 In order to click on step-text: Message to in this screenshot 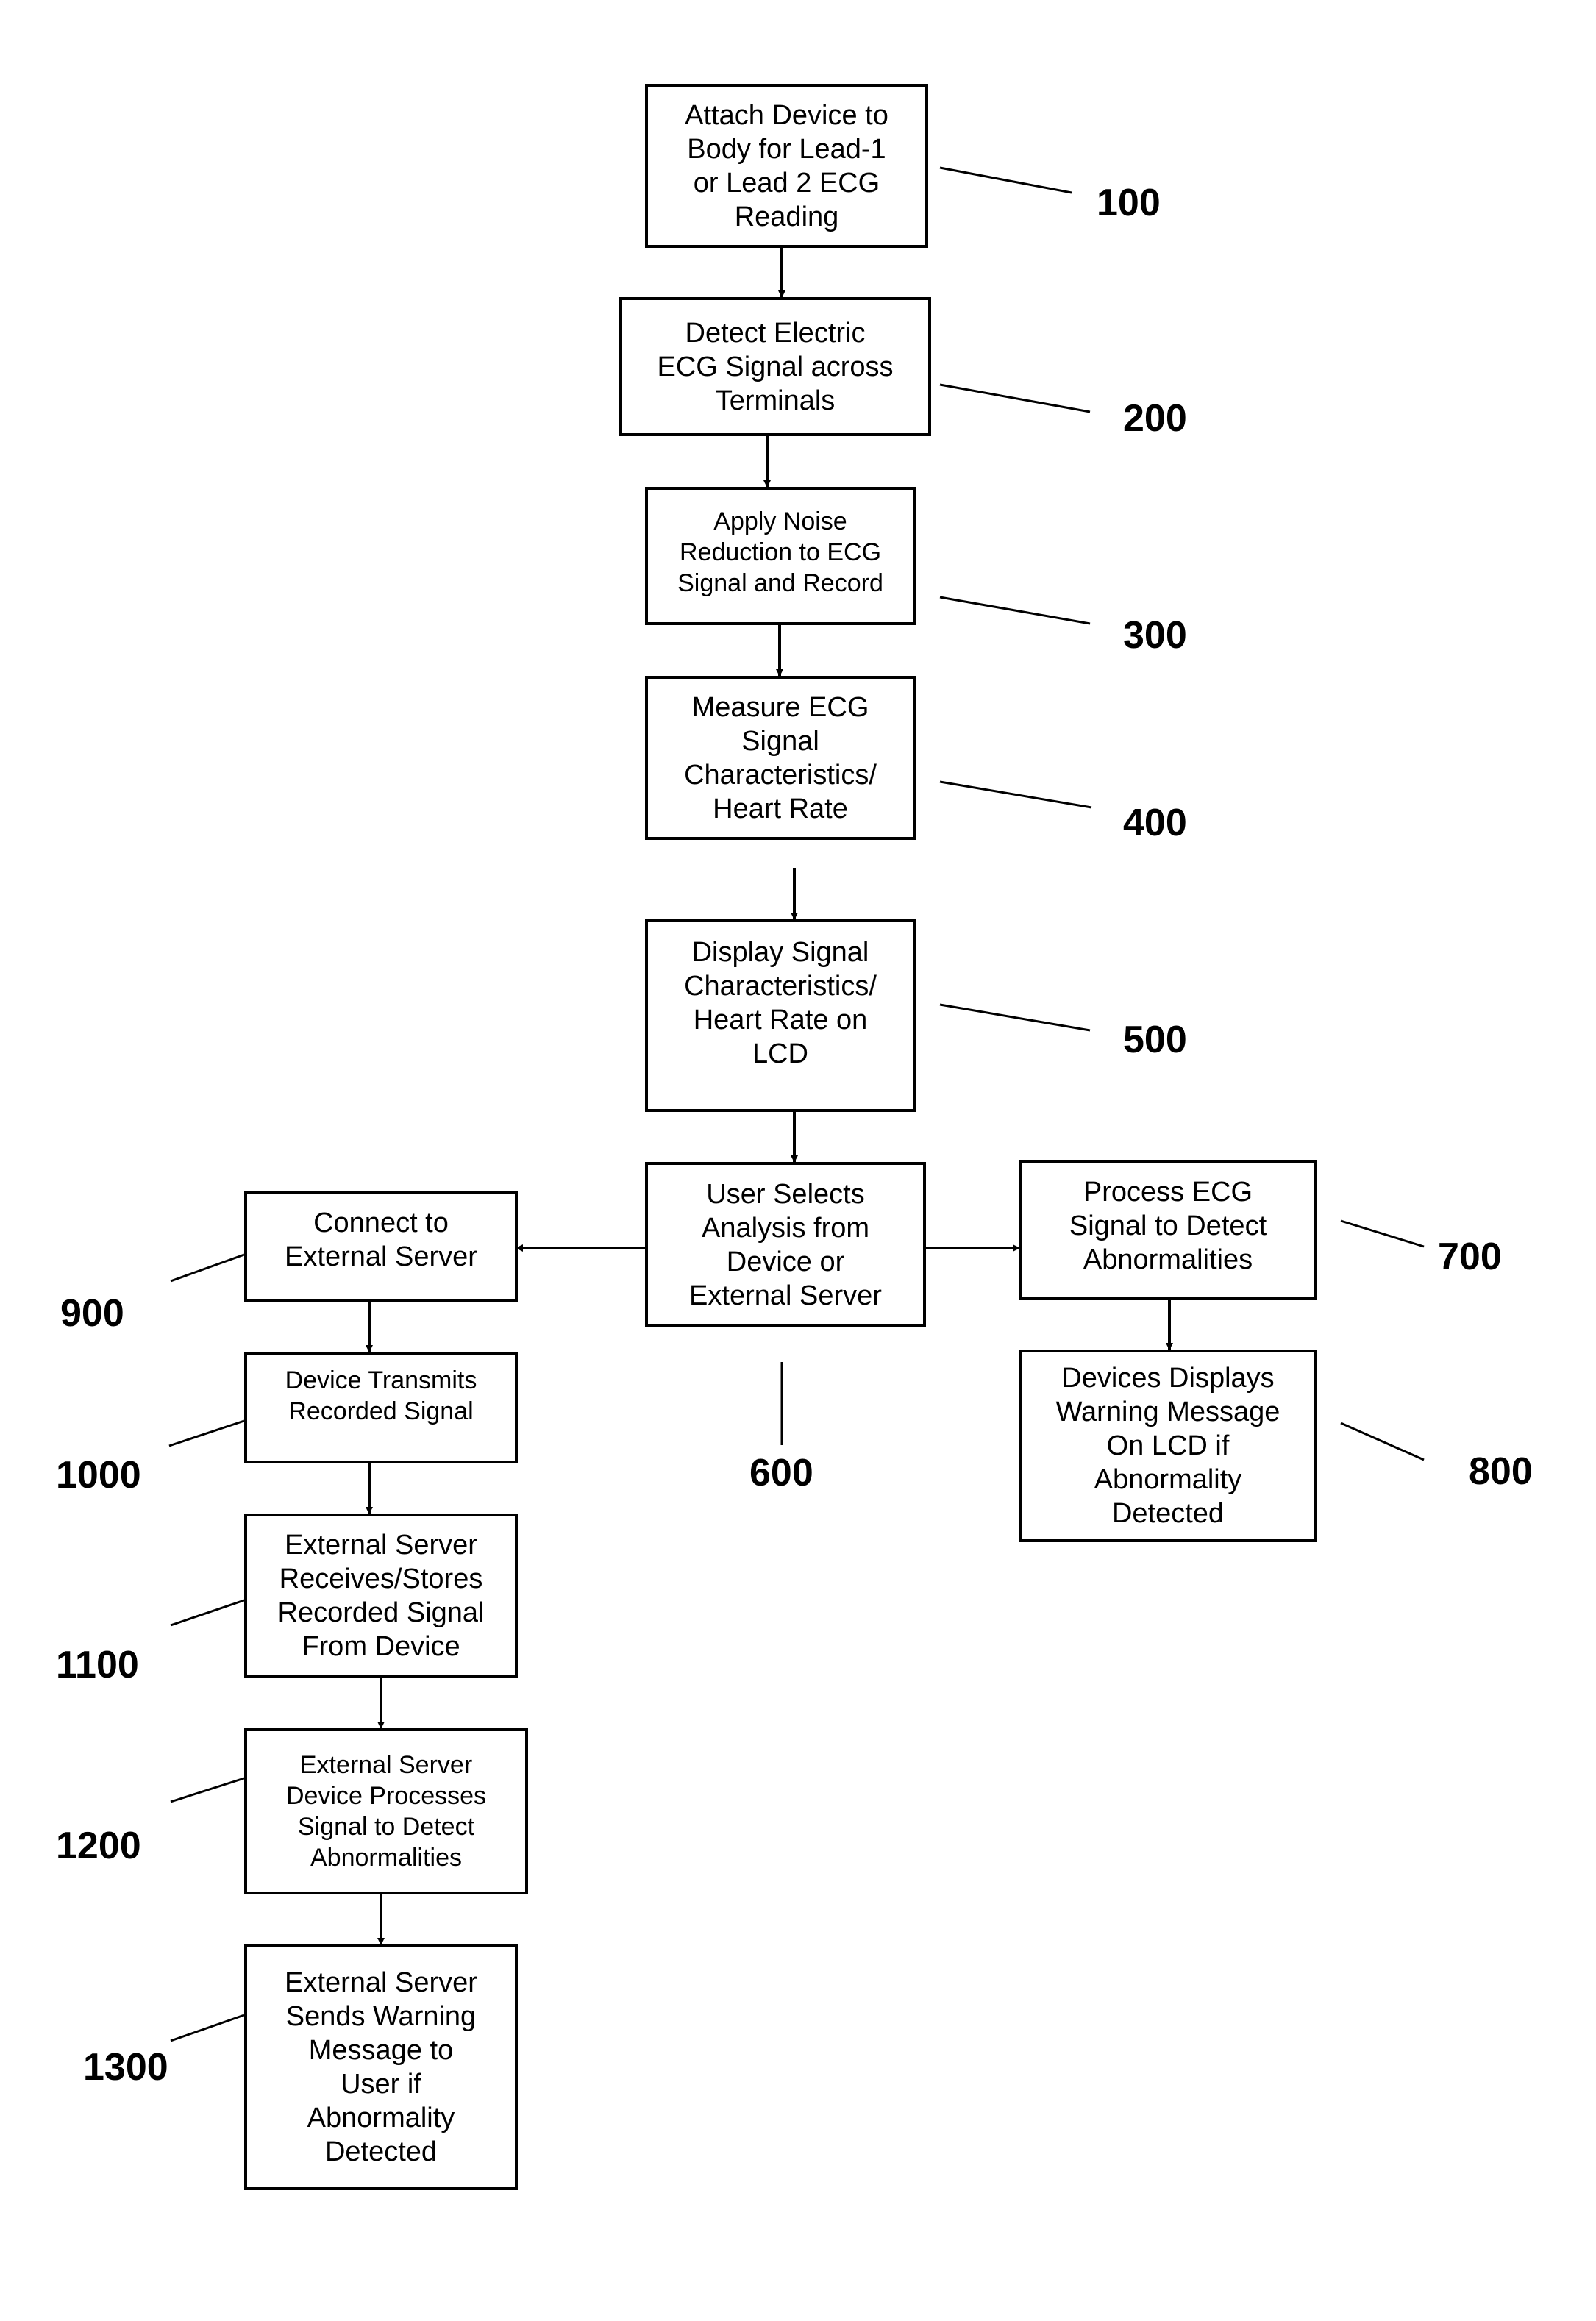, I will do `click(381, 2050)`.